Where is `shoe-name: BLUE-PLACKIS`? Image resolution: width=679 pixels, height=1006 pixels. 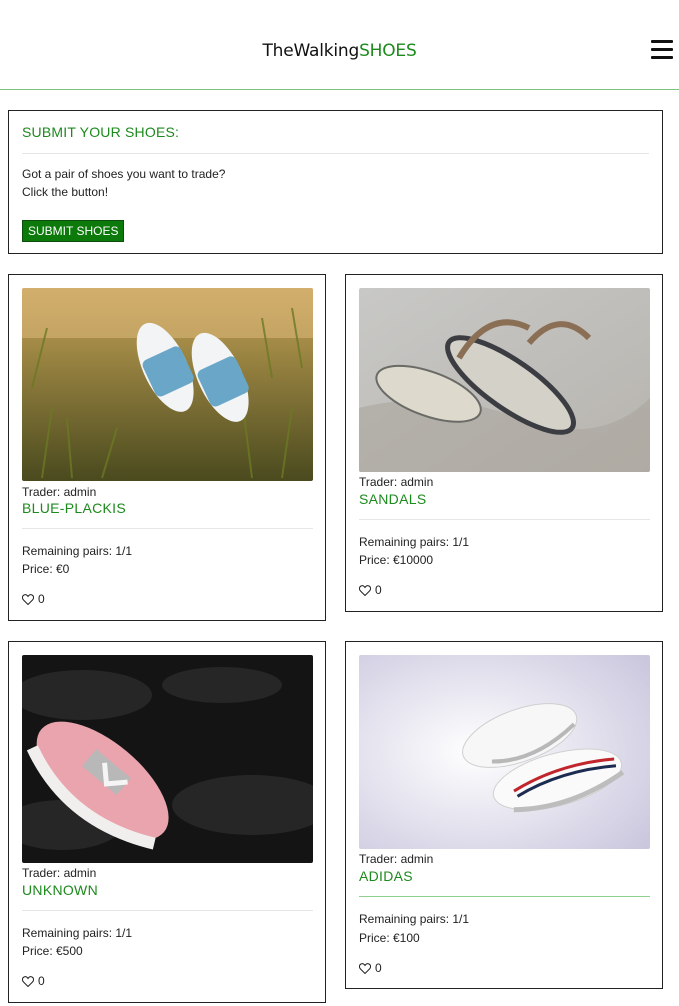
shoe-name: BLUE-PLACKIS is located at coordinates (74, 508).